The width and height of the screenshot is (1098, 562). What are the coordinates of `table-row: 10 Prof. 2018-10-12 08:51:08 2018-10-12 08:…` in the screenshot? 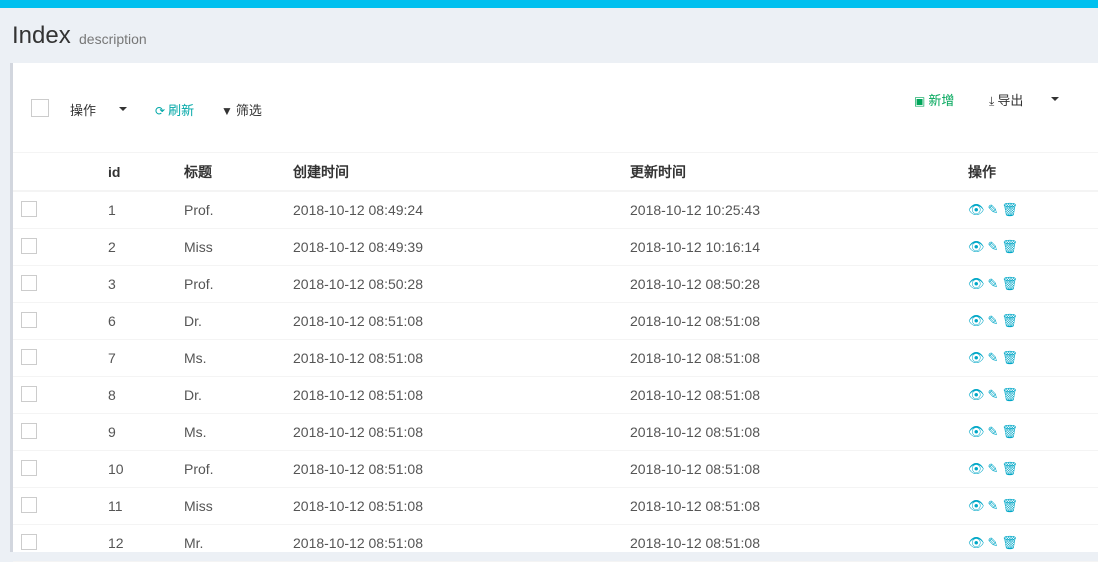 It's located at (555, 469).